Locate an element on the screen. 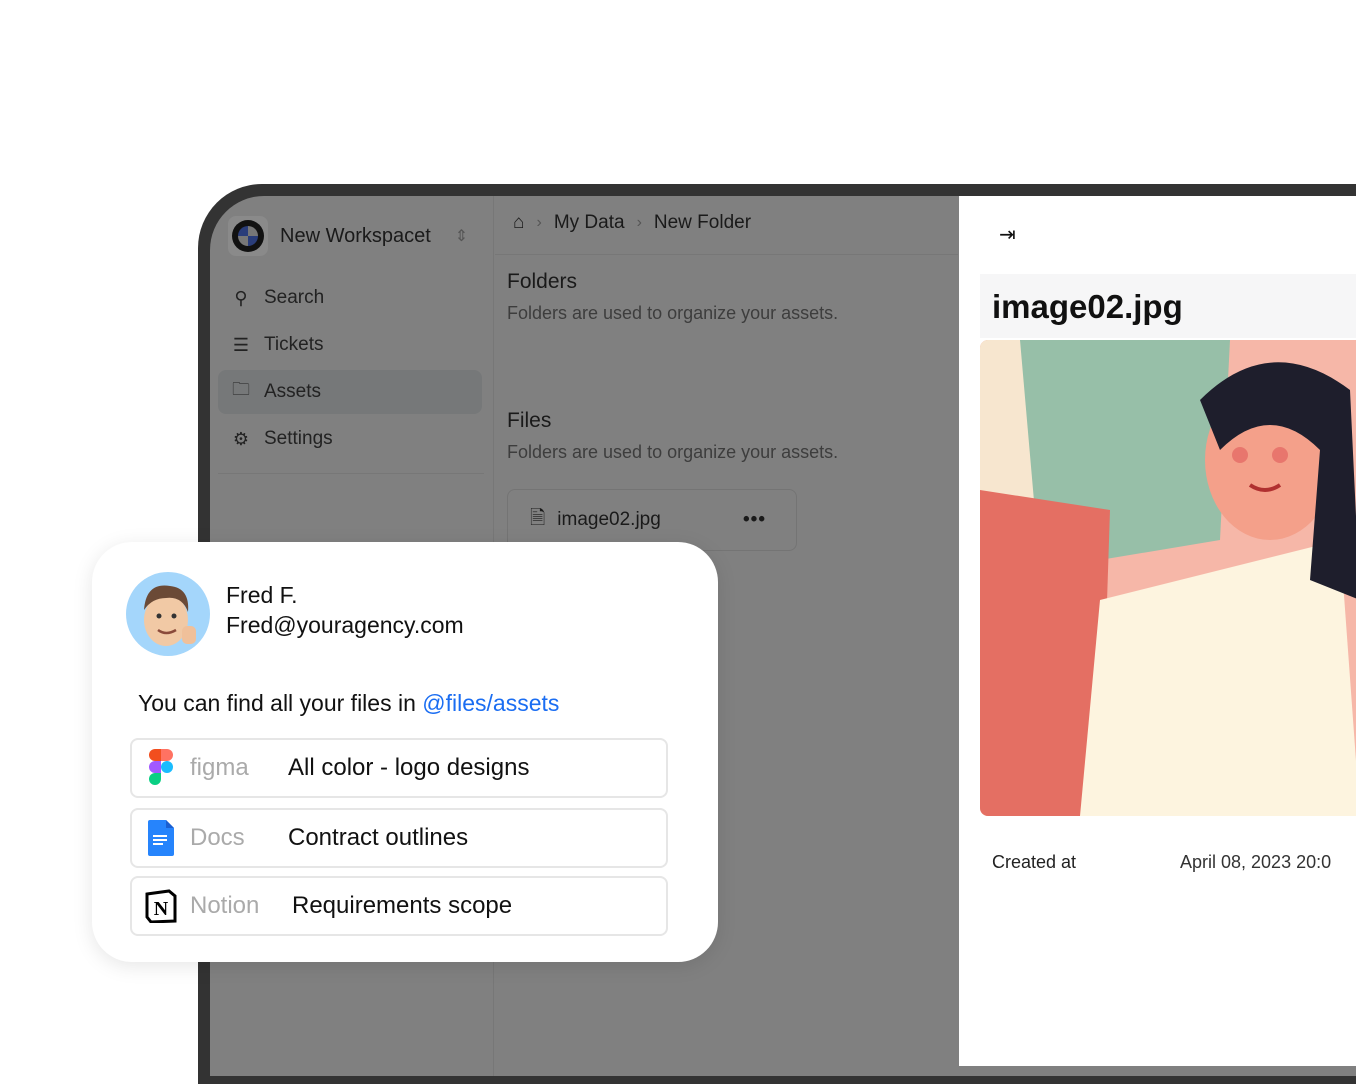 The width and height of the screenshot is (1356, 1084). figma-icon is located at coordinates (161, 767).